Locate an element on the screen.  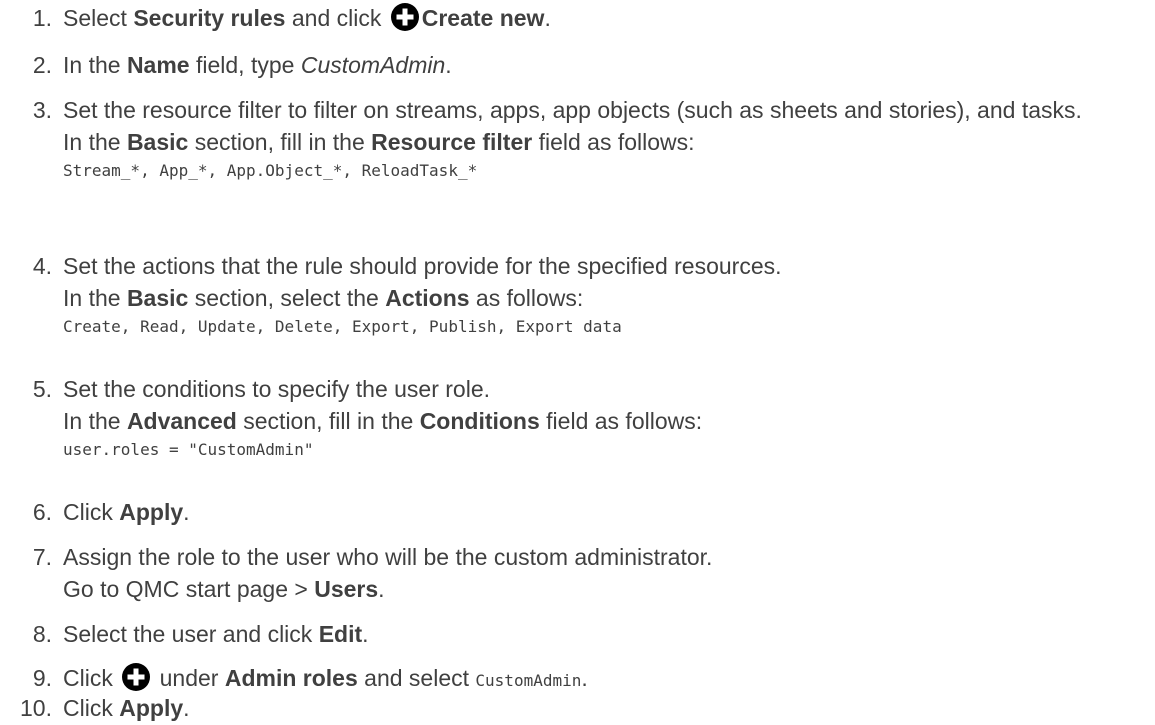
resource-filter-label: Resource filter is located at coordinates (452, 142).